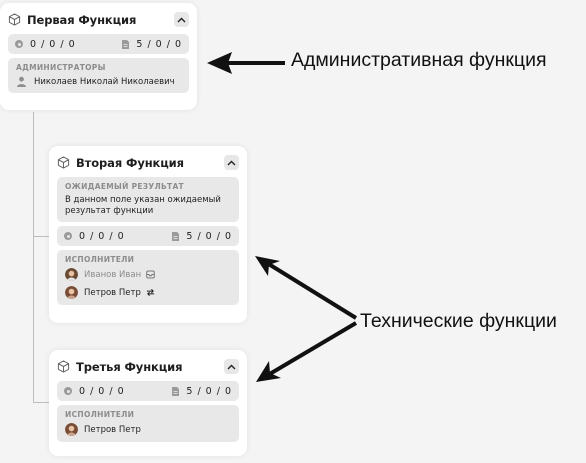 The height and width of the screenshot is (463, 586). I want to click on admin-arrow, so click(246, 63).